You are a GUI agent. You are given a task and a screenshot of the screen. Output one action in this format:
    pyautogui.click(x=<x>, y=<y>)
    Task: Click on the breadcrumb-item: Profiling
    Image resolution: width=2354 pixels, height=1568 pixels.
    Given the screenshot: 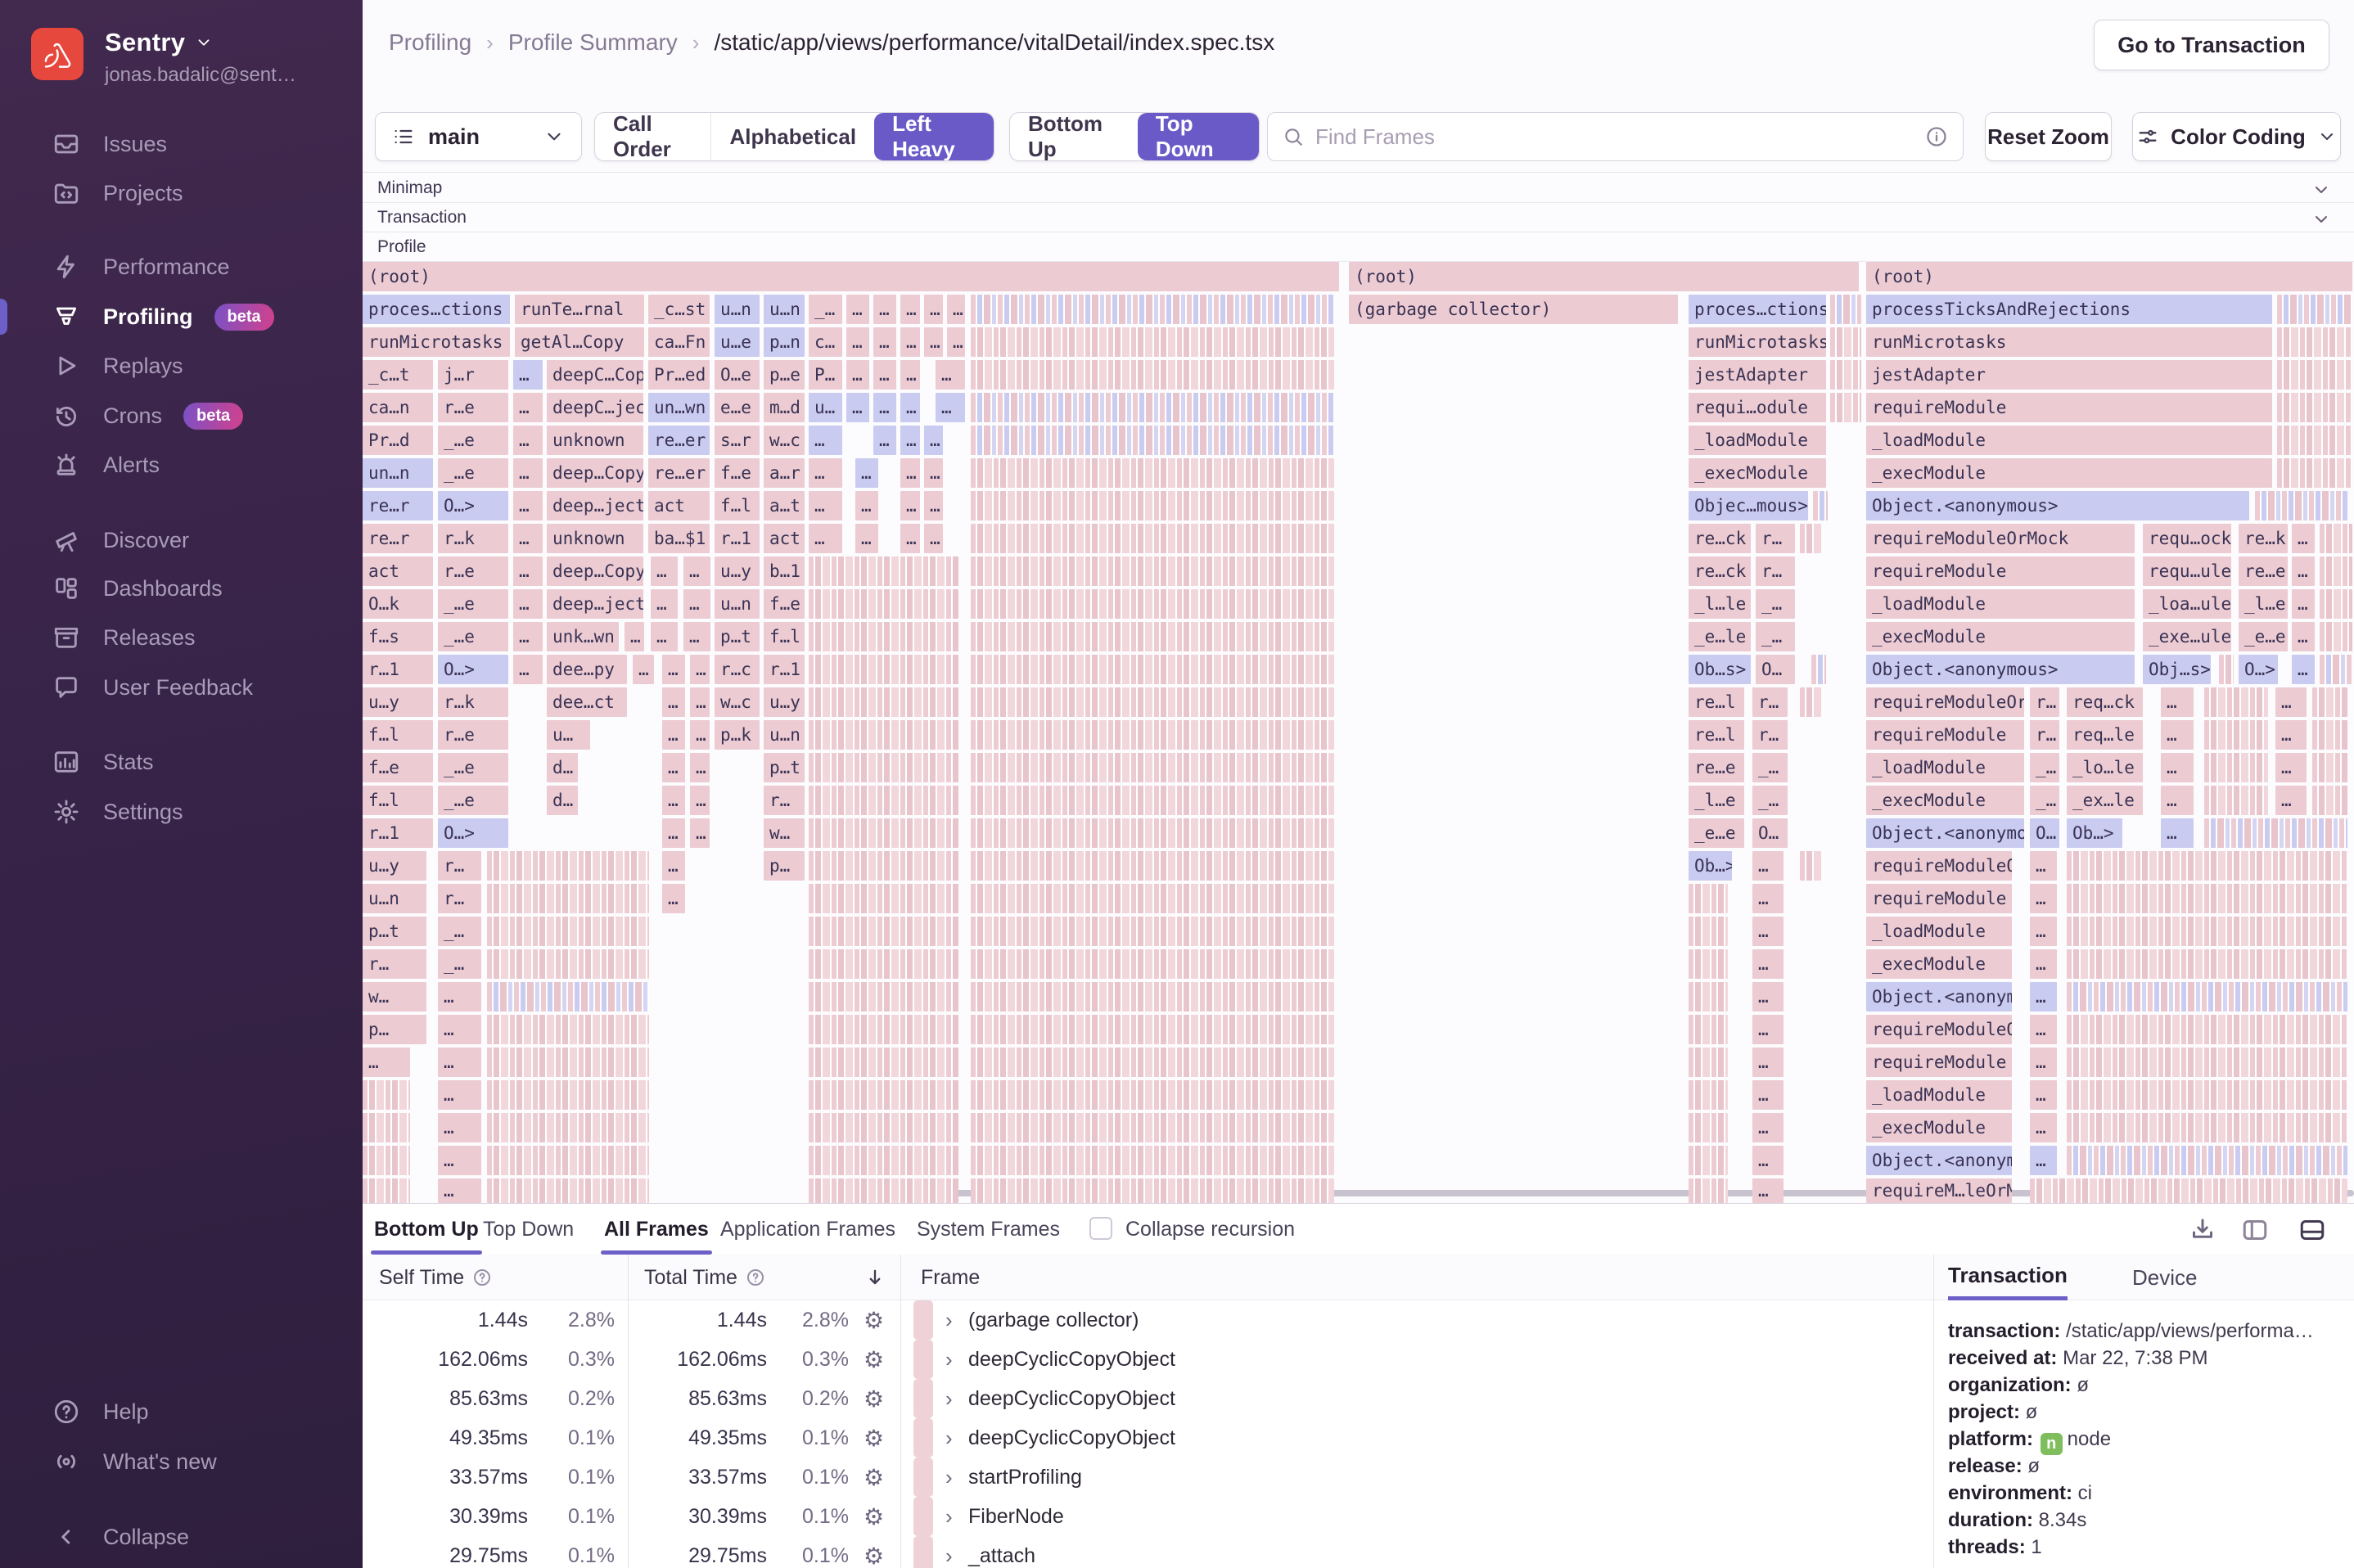 What is the action you would take?
    pyautogui.click(x=430, y=42)
    